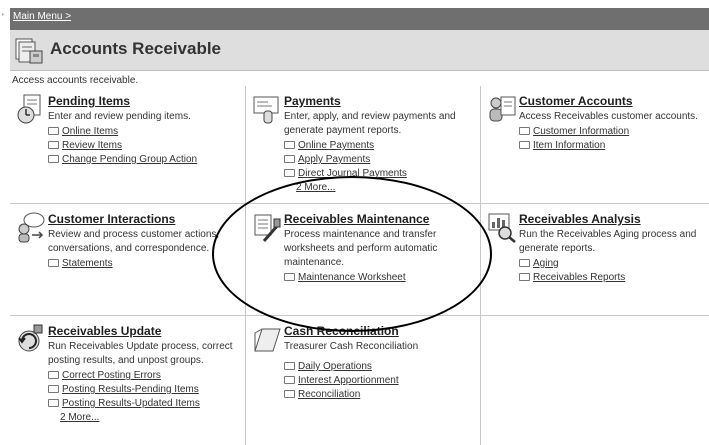 The width and height of the screenshot is (709, 445). What do you see at coordinates (136, 48) in the screenshot?
I see `page-title: Accounts Receivable` at bounding box center [136, 48].